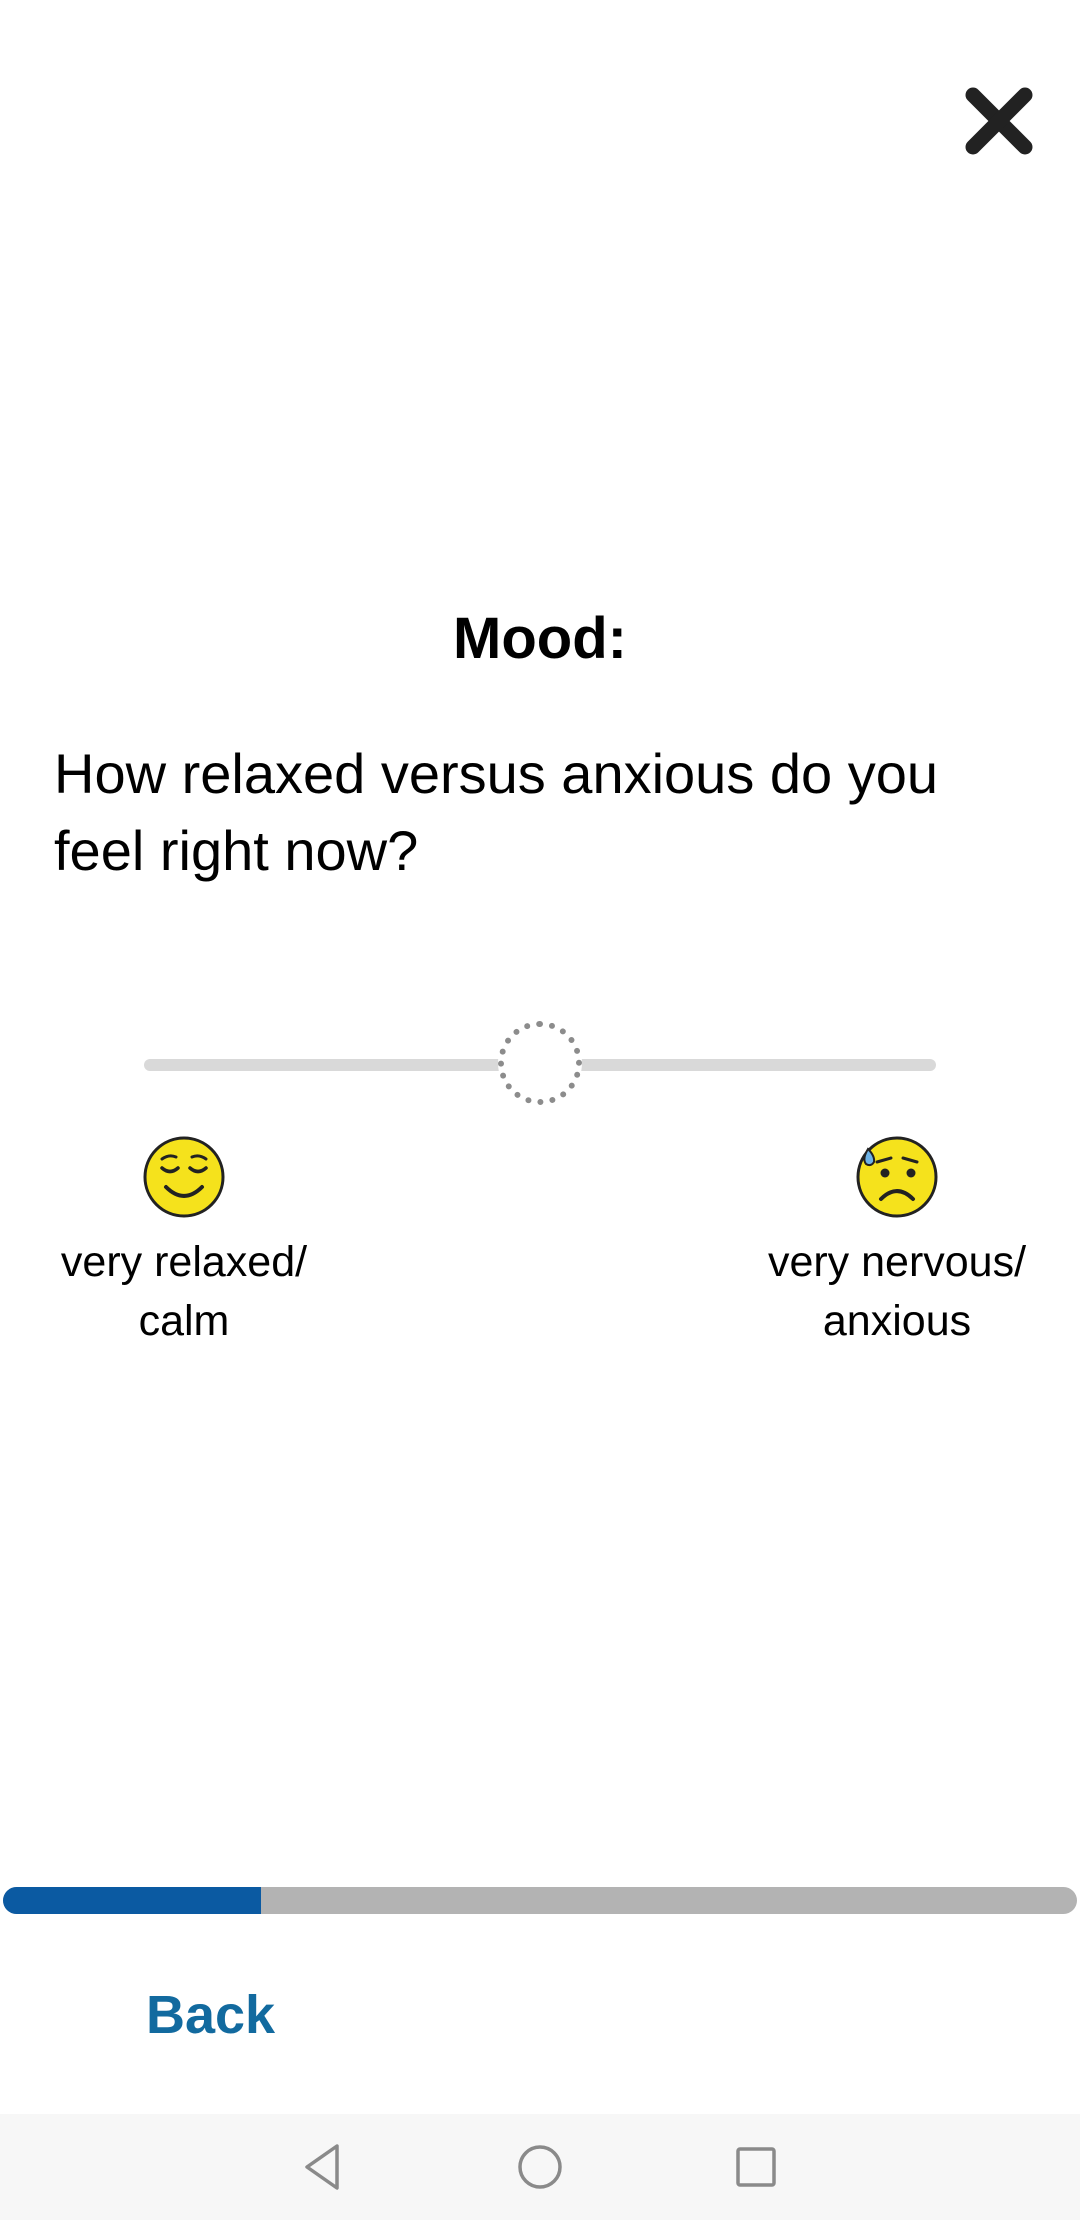  I want to click on mood-slider, so click(540, 1065).